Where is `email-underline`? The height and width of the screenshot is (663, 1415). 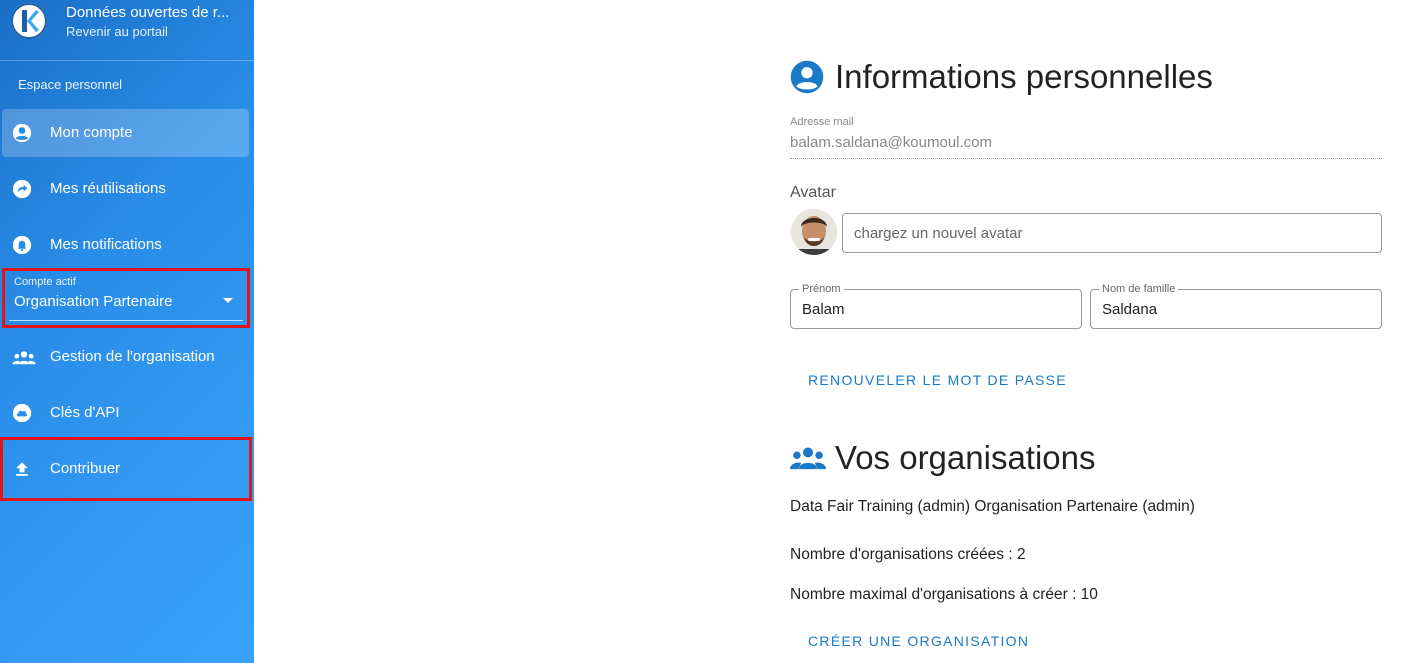
email-underline is located at coordinates (1086, 158).